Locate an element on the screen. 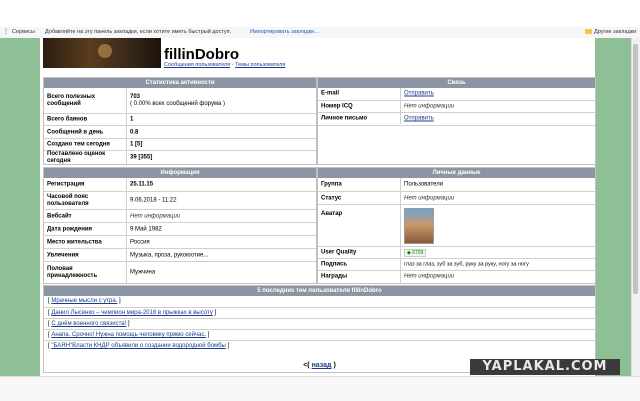 This screenshot has width=640, height=401. stats-label: Всего полезных сообщений is located at coordinates (71, 100).